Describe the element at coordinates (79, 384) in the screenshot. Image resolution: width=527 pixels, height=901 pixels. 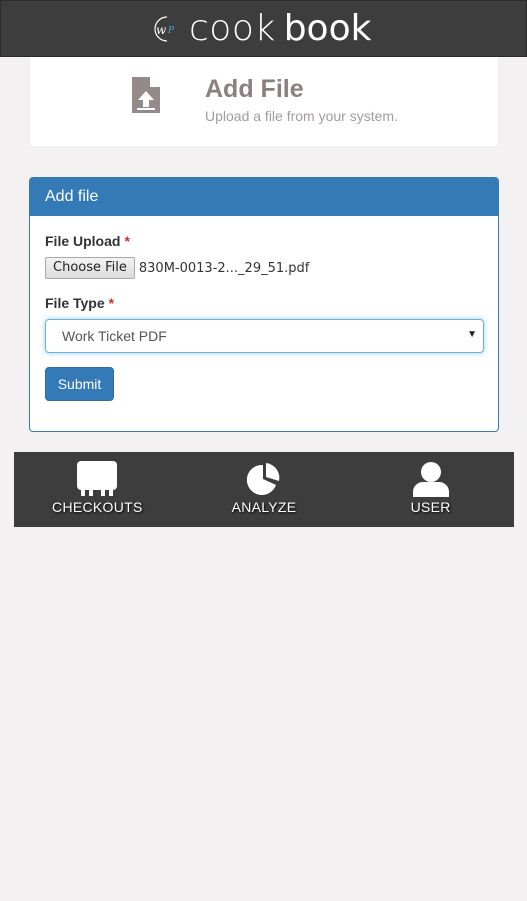
I see `submit-button: Submit` at that location.